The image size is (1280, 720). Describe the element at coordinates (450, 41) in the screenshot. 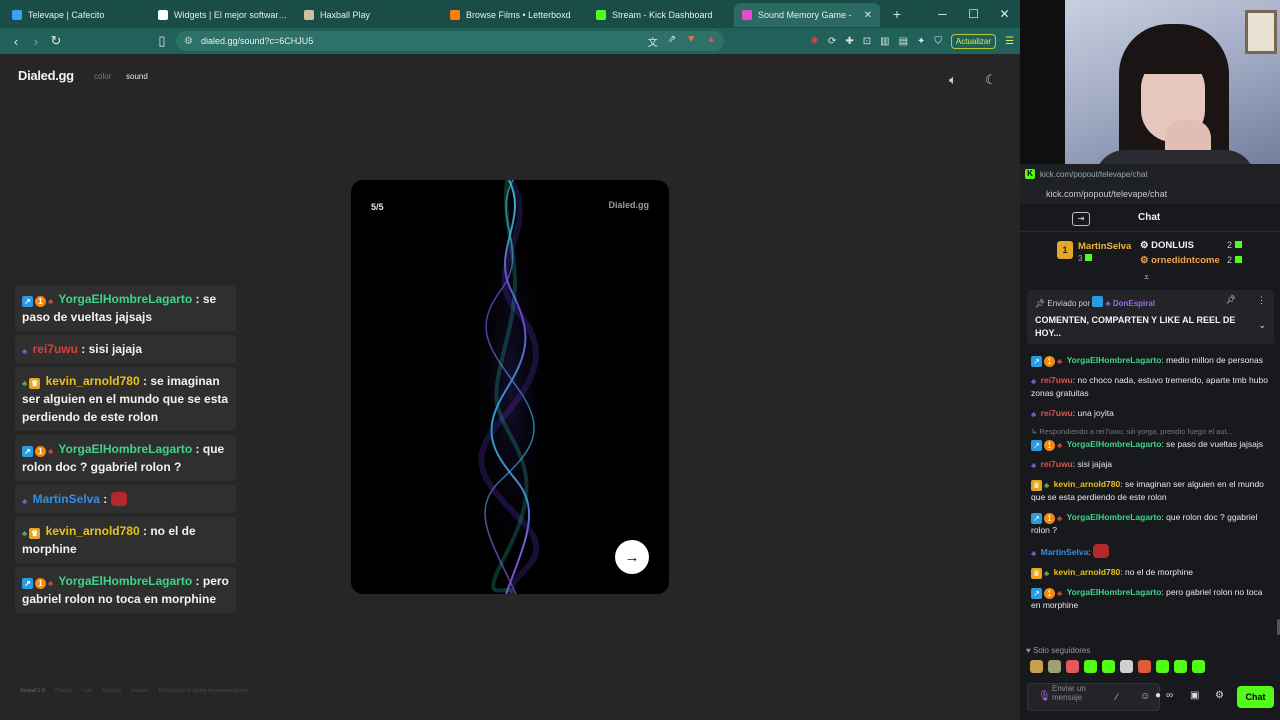

I see `address-bar: ⚙ dialed.gg/sound?c=6CHJU5 文 ⇗ ▼ ▲` at that location.